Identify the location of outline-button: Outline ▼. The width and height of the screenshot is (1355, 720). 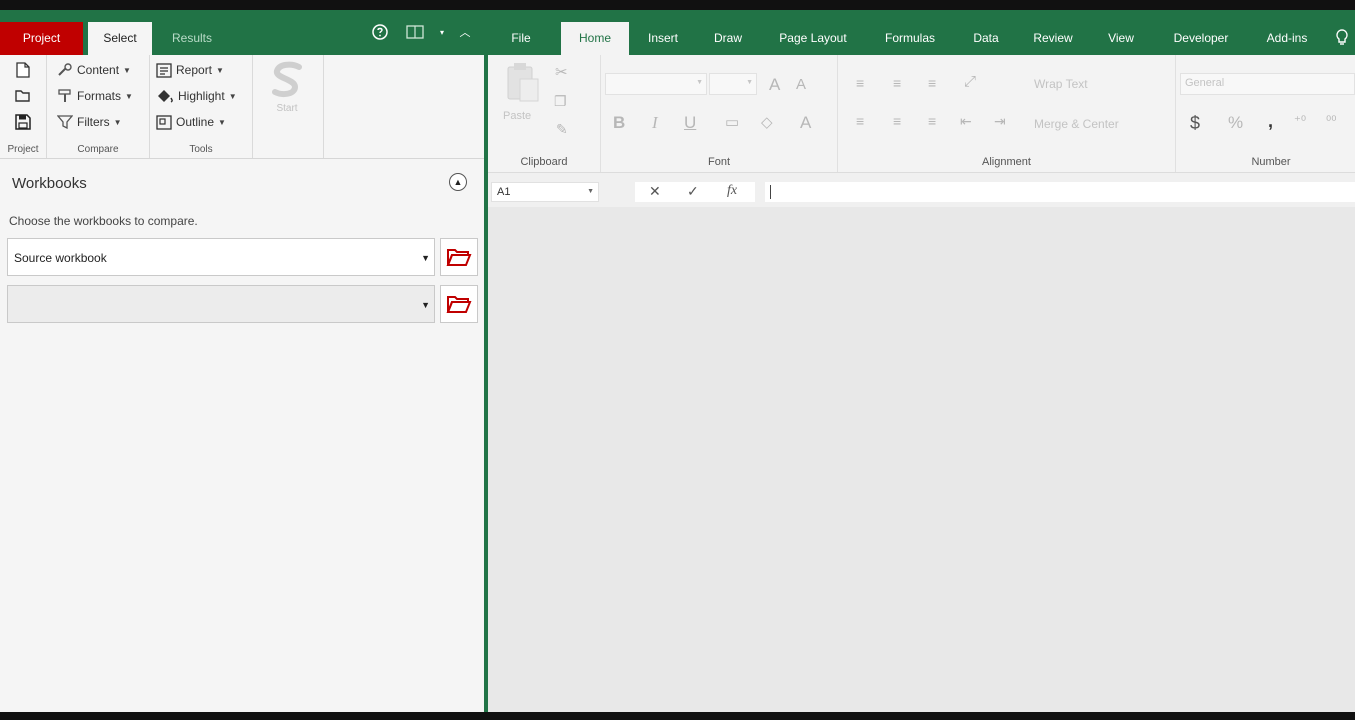
(191, 122).